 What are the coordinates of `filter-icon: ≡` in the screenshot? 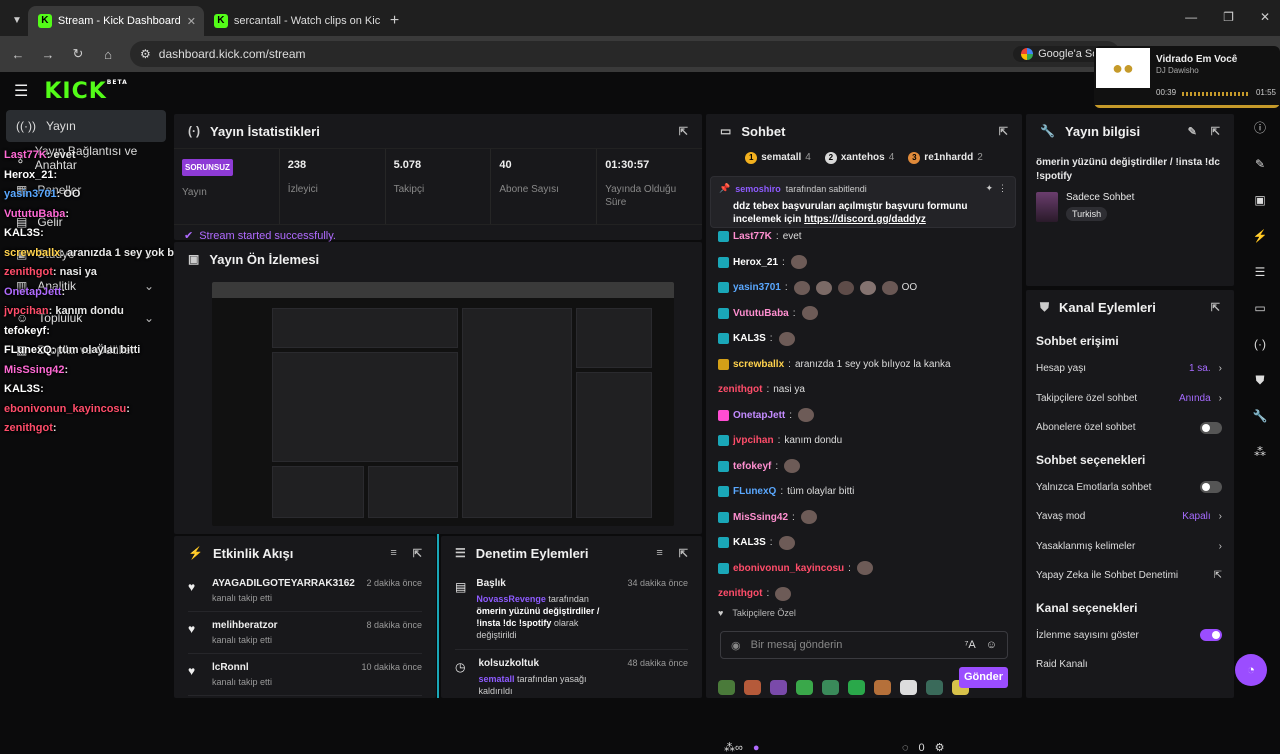 It's located at (659, 553).